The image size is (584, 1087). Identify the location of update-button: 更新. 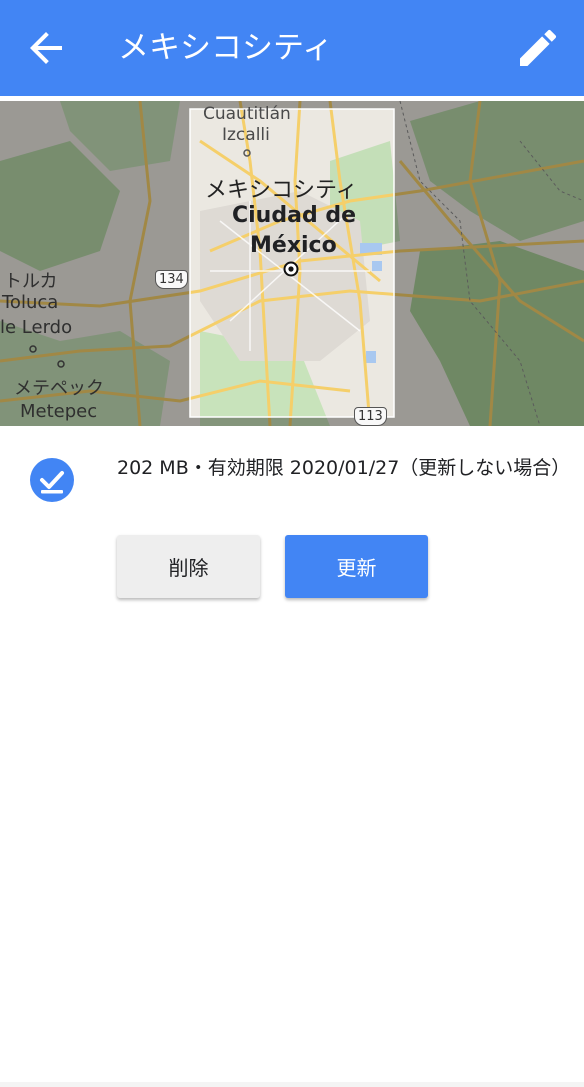
(356, 566).